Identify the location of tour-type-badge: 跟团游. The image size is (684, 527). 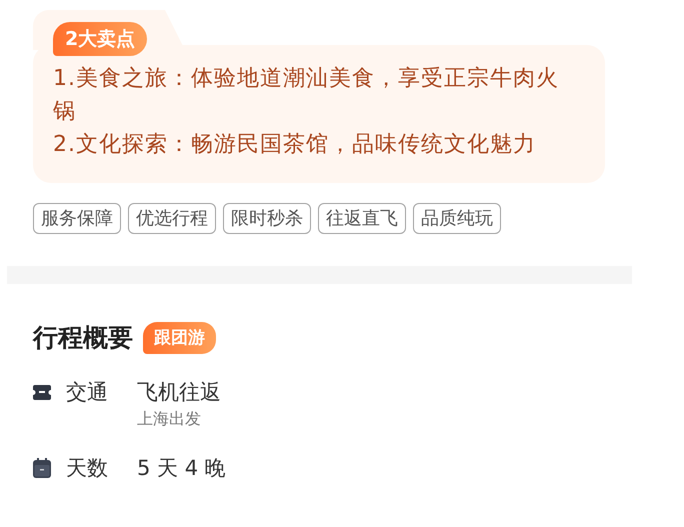
(179, 338).